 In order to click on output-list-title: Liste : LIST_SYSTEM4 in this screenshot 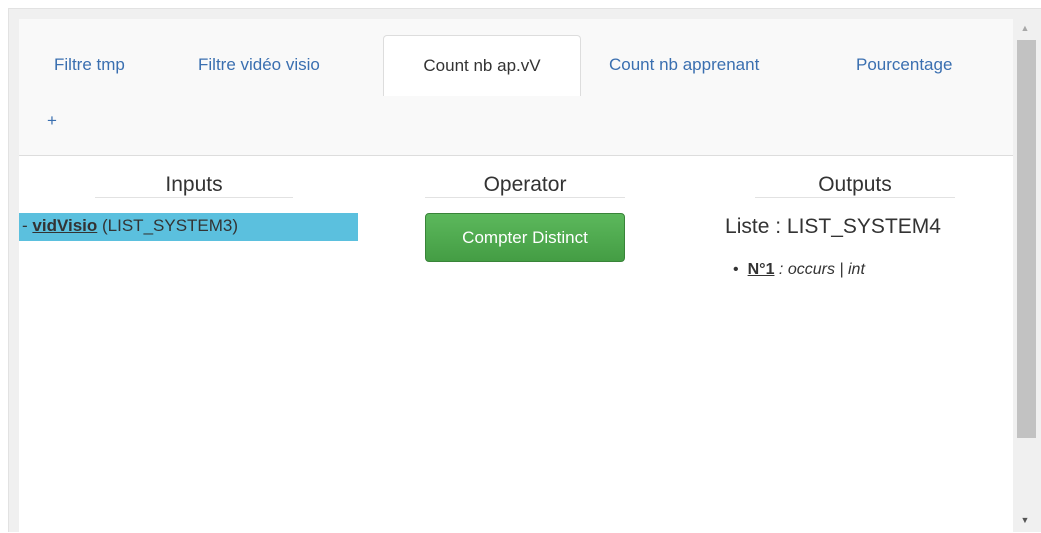, I will do `click(833, 226)`.